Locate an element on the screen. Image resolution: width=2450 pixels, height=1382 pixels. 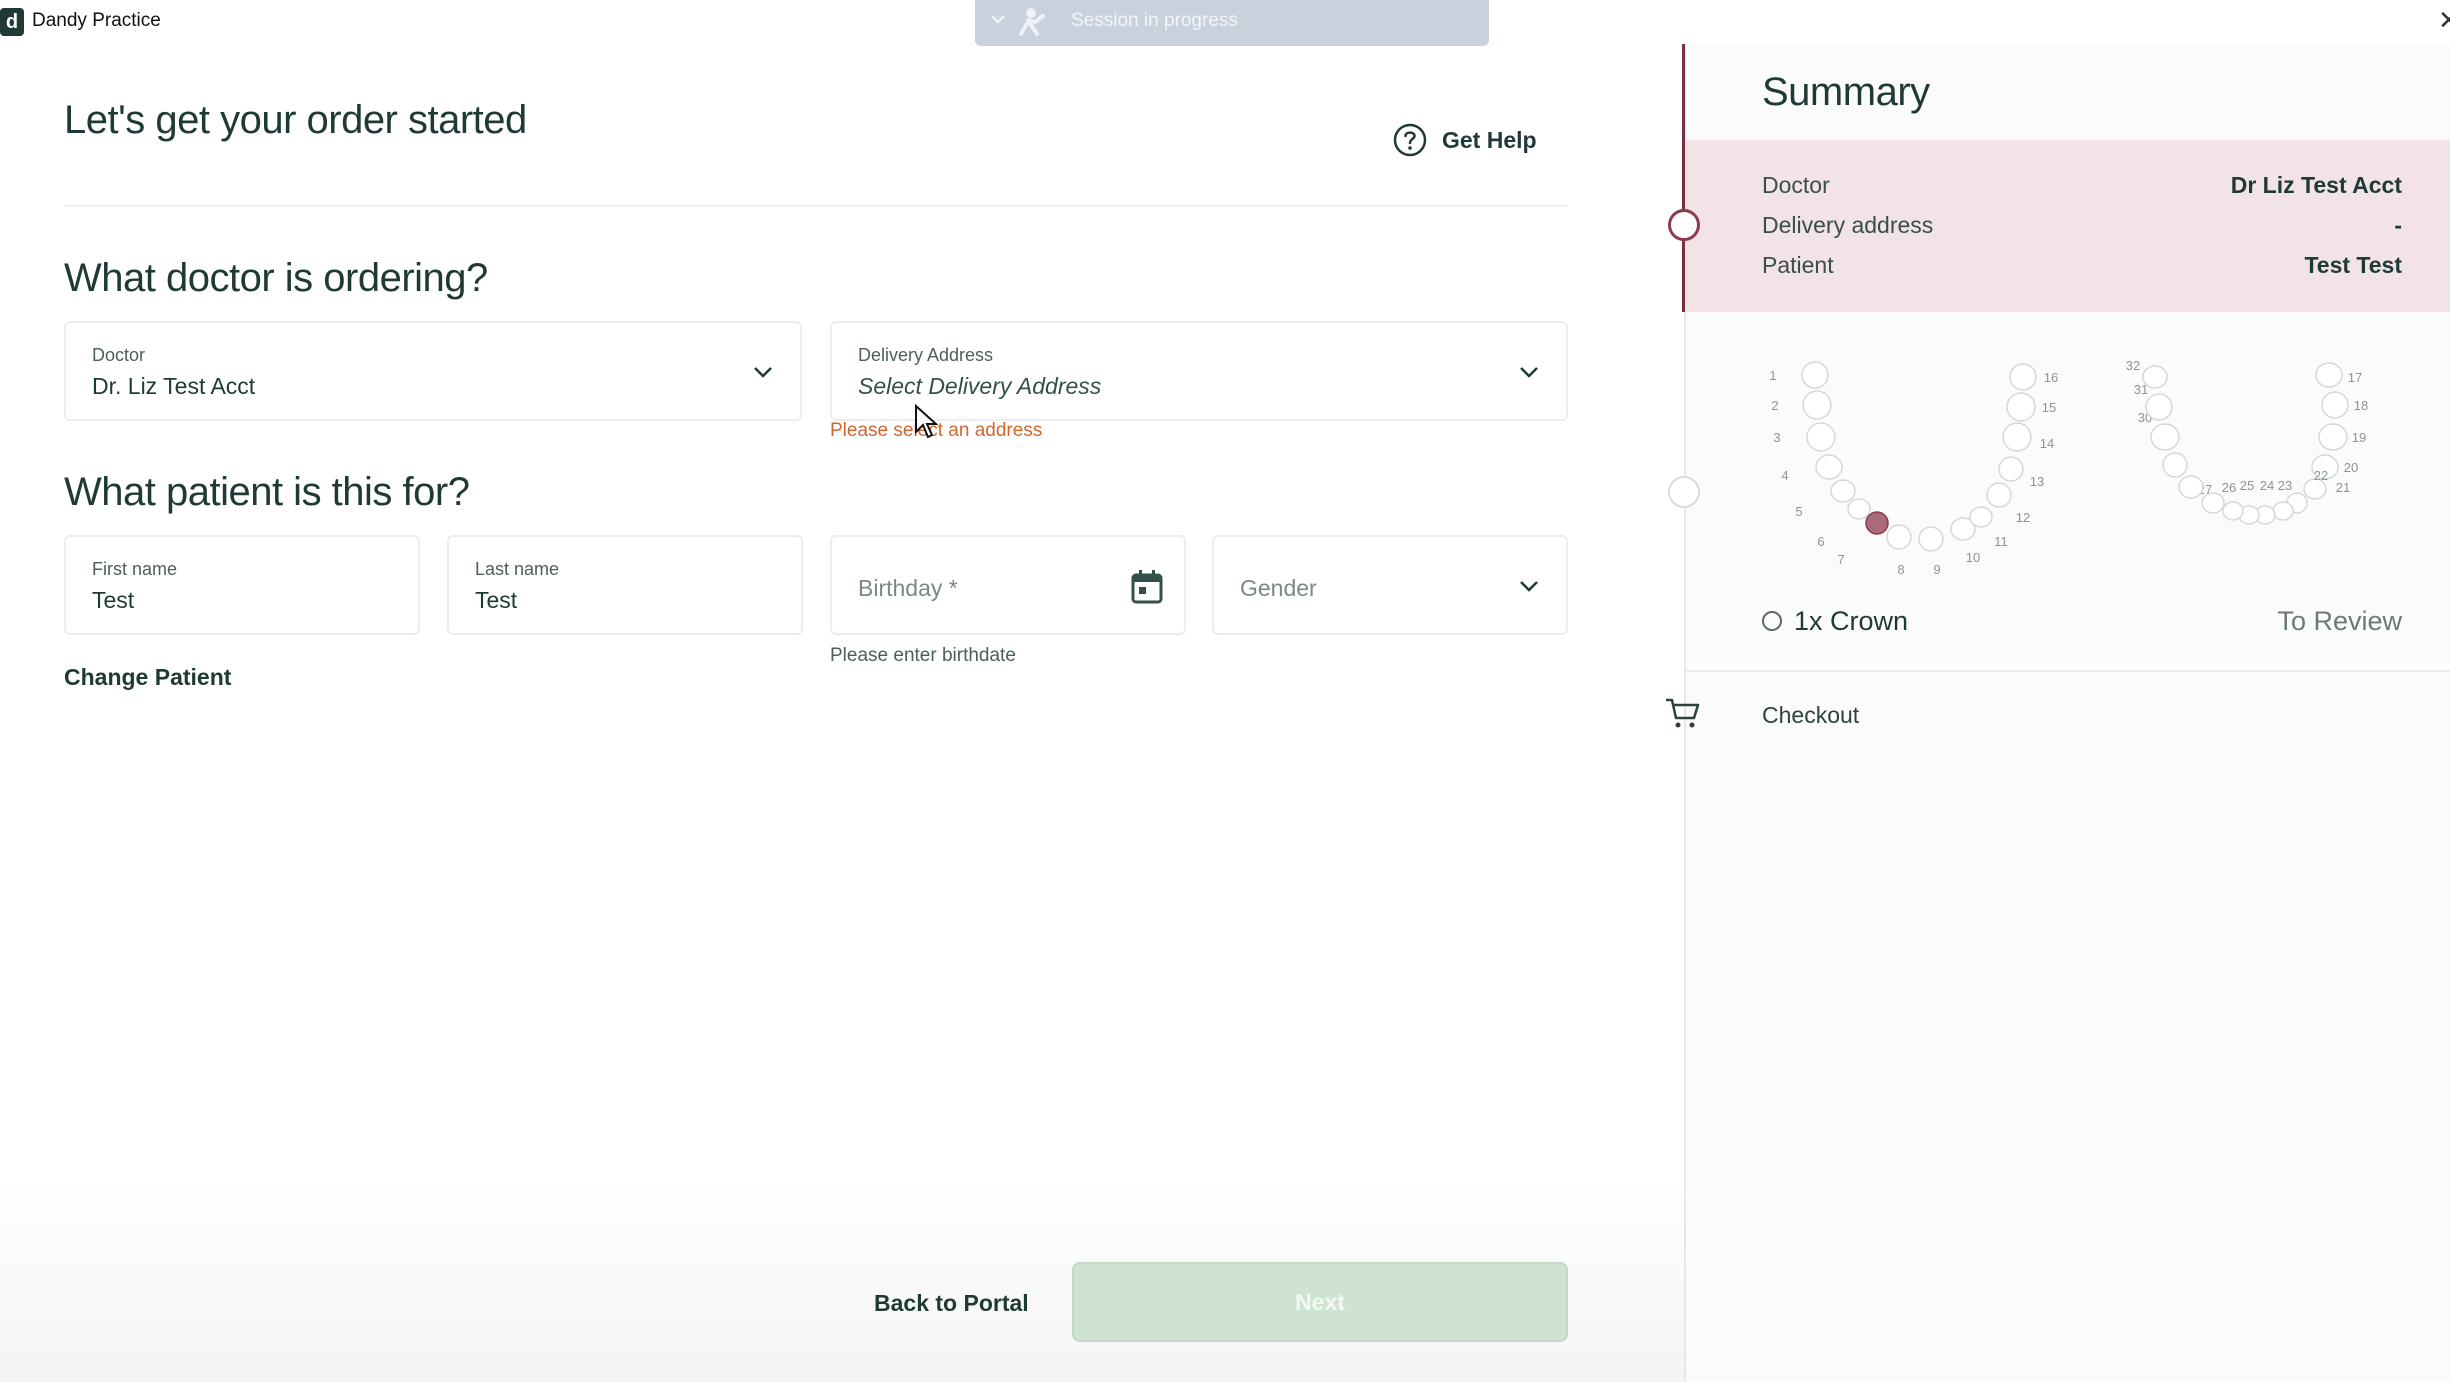
doctor-select: Doctor Dr. Liz Test Acct is located at coordinates (433, 371).